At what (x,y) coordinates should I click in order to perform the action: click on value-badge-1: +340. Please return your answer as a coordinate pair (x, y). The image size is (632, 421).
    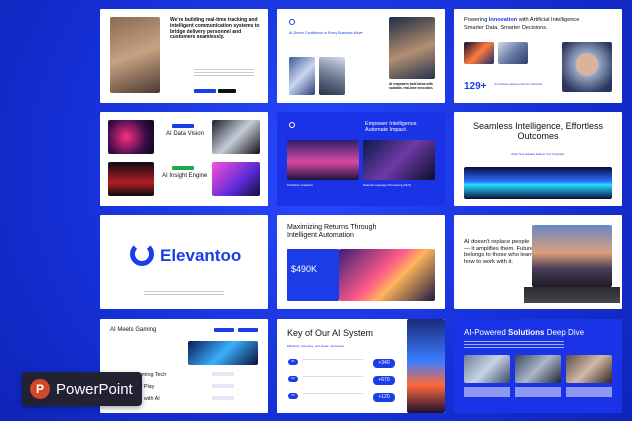
    Looking at the image, I should click on (384, 363).